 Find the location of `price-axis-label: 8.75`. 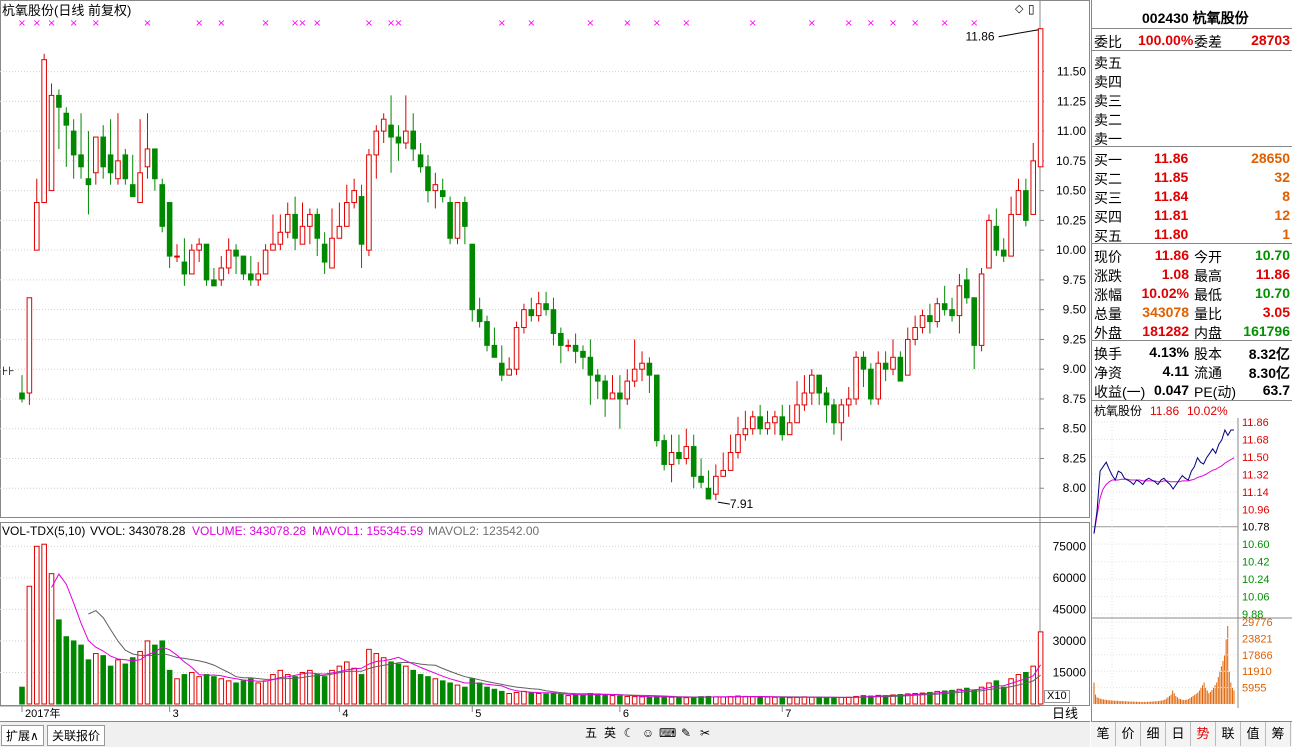

price-axis-label: 8.75 is located at coordinates (1075, 399).